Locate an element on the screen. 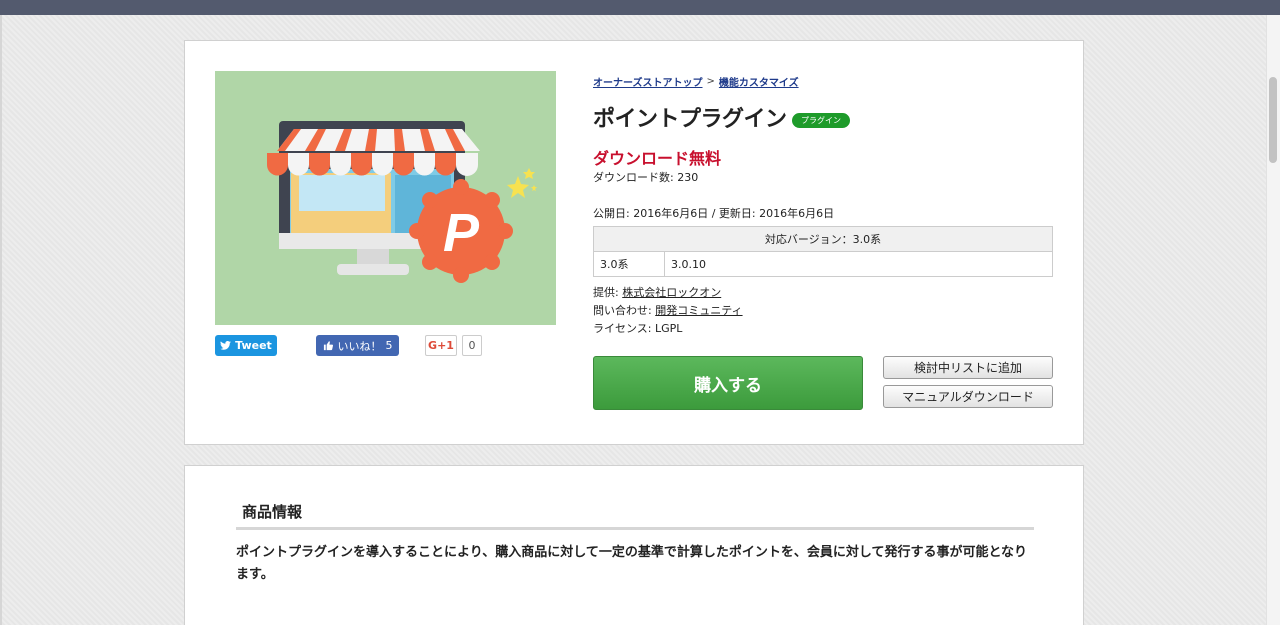 The width and height of the screenshot is (1280, 625). shop-window is located at coordinates (342, 193).